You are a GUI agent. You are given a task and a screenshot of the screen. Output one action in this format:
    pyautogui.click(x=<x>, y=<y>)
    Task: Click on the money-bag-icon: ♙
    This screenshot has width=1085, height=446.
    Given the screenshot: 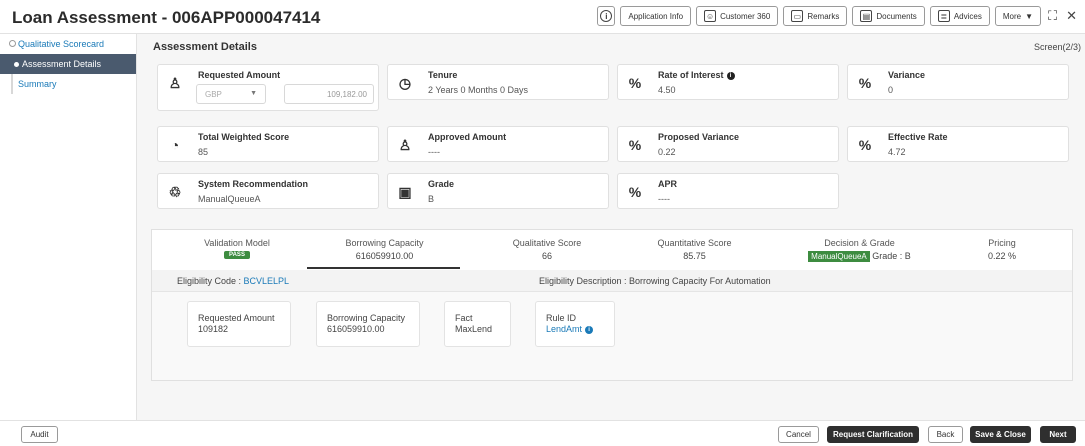 What is the action you would take?
    pyautogui.click(x=175, y=83)
    